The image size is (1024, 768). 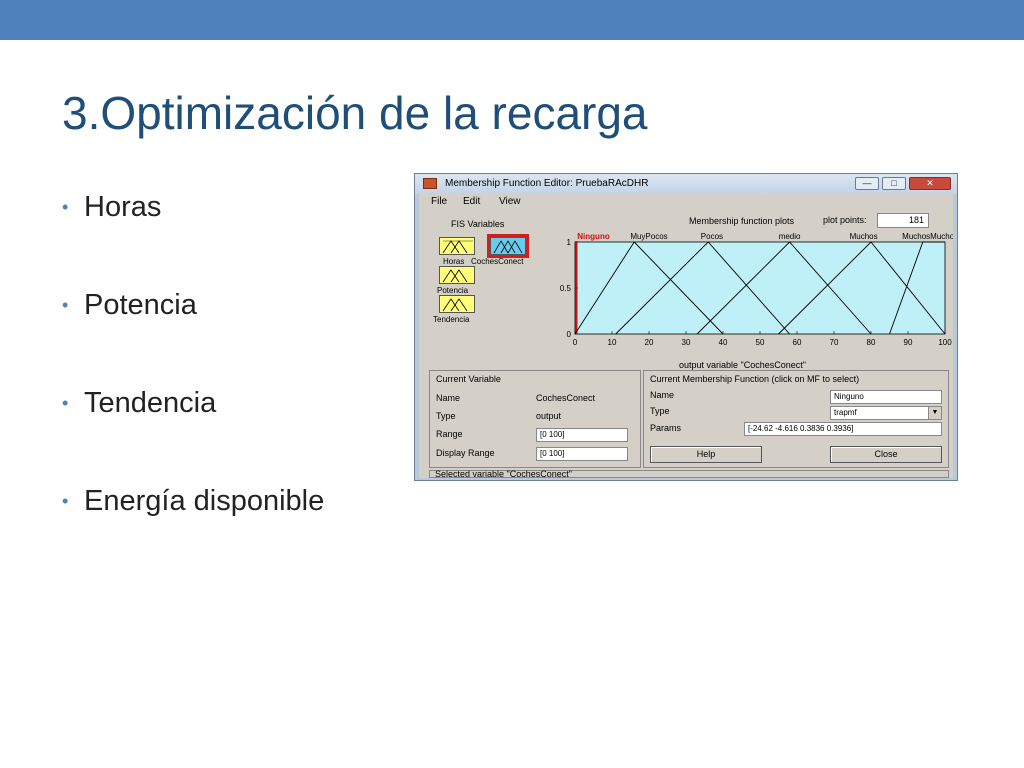 I want to click on x-axis-label: output variable "CochesConect", so click(x=742, y=365).